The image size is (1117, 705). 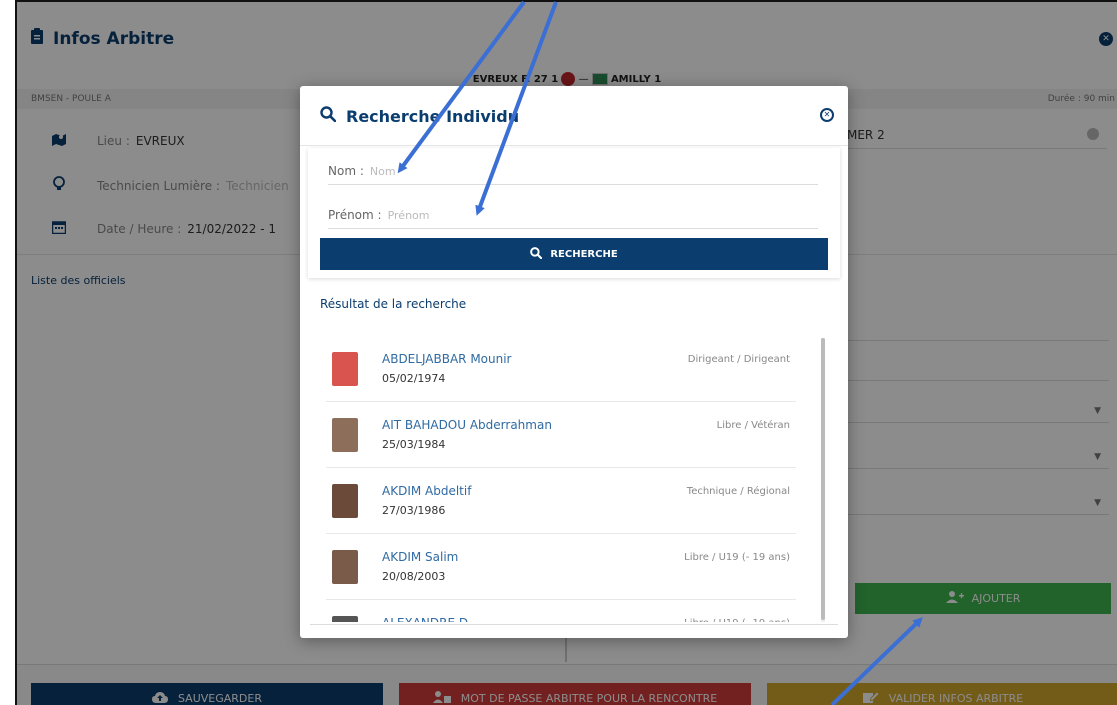 I want to click on modal-title-text: Recherche Individu, so click(x=433, y=116).